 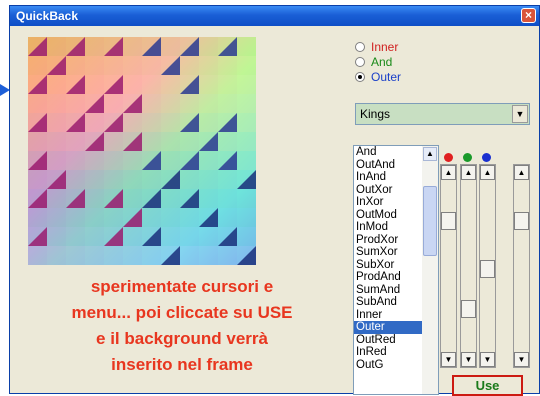 I want to click on operation-list-item: SubAnd, so click(x=389, y=302).